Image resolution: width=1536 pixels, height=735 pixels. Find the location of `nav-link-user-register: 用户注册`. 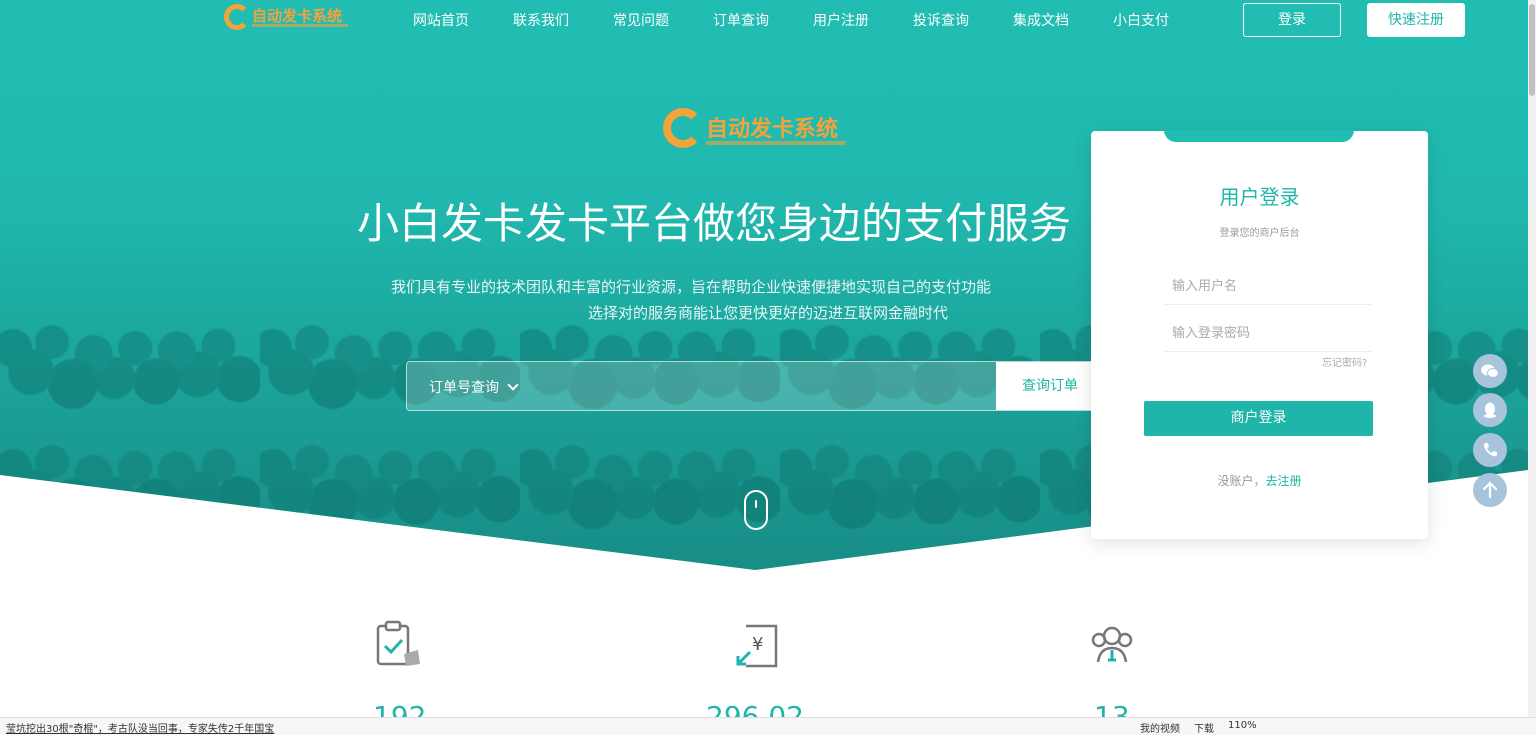

nav-link-user-register: 用户注册 is located at coordinates (841, 20).